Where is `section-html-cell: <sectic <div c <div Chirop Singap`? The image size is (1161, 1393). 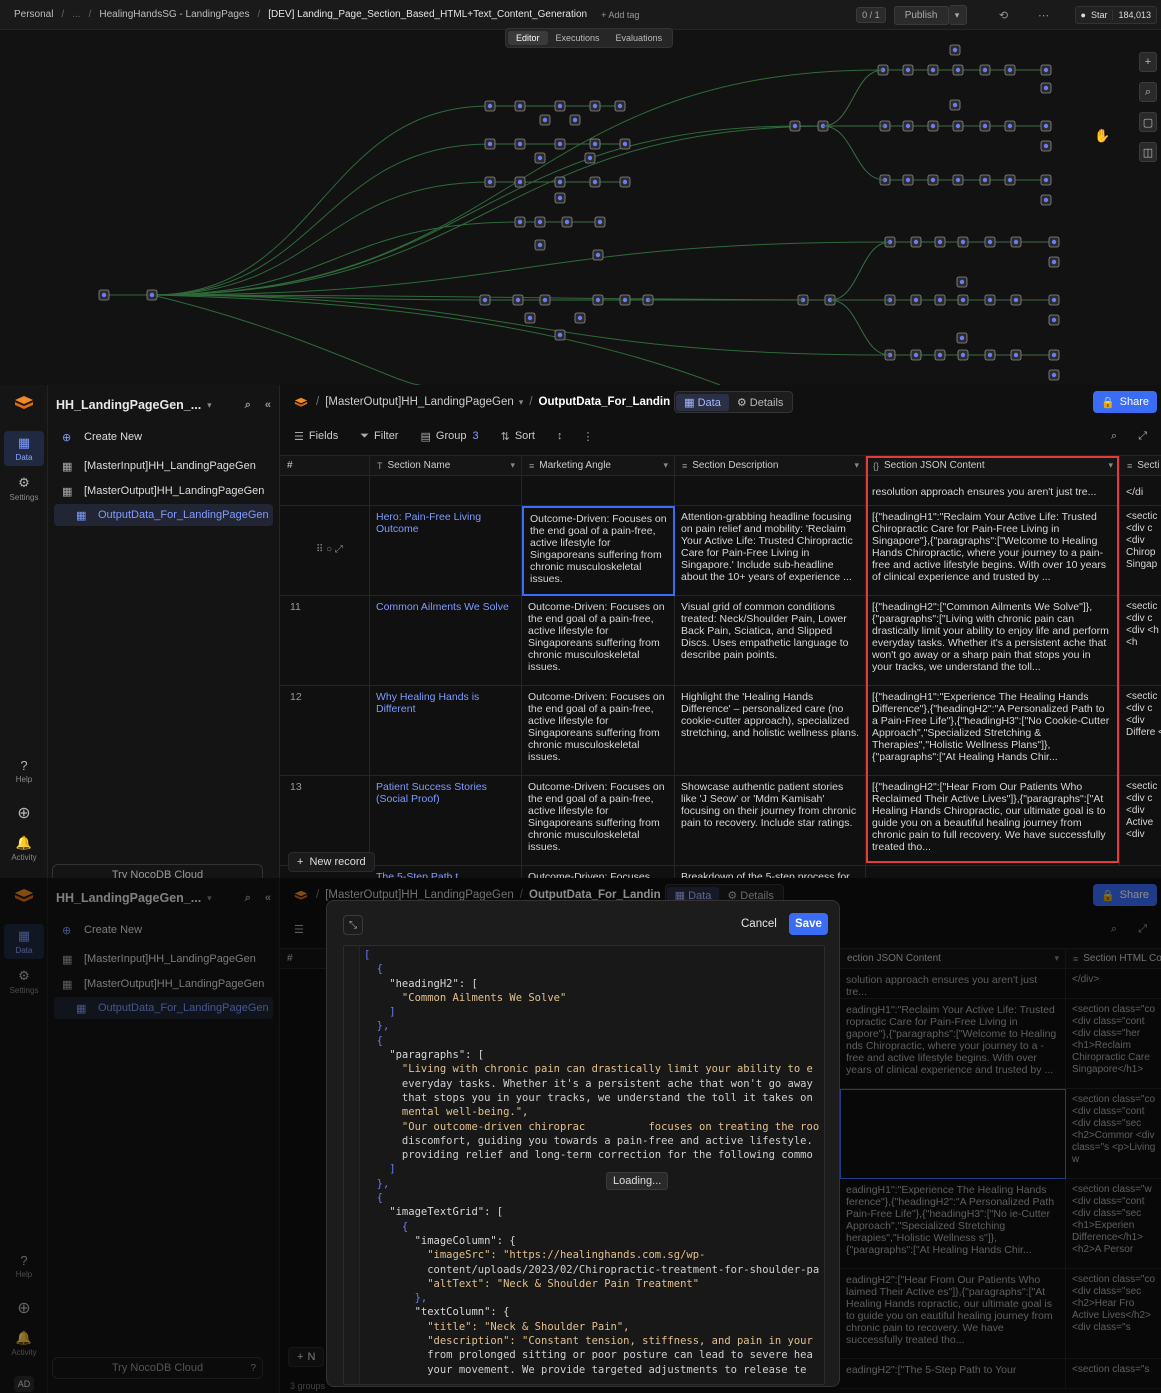 section-html-cell: <sectic <div c <div Chirop Singap is located at coordinates (1140, 551).